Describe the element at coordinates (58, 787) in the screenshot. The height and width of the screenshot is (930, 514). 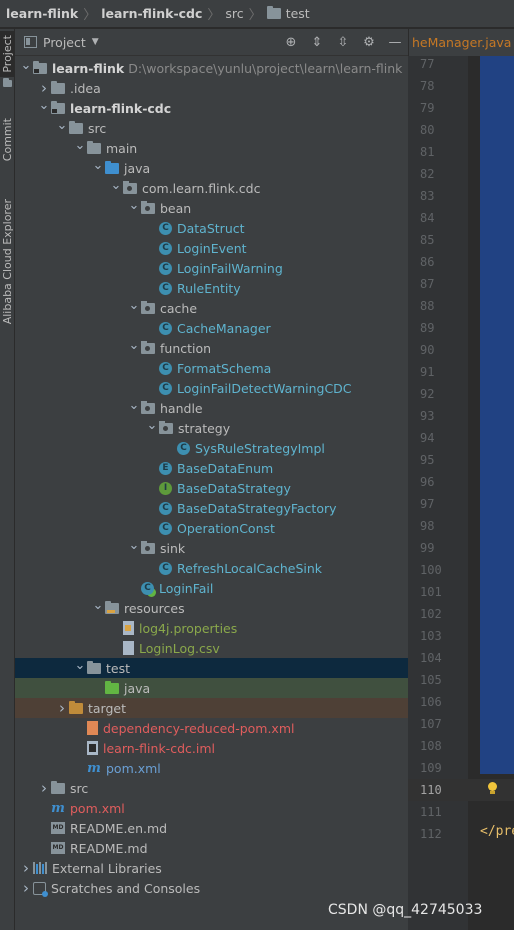
I see `folder-icon` at that location.